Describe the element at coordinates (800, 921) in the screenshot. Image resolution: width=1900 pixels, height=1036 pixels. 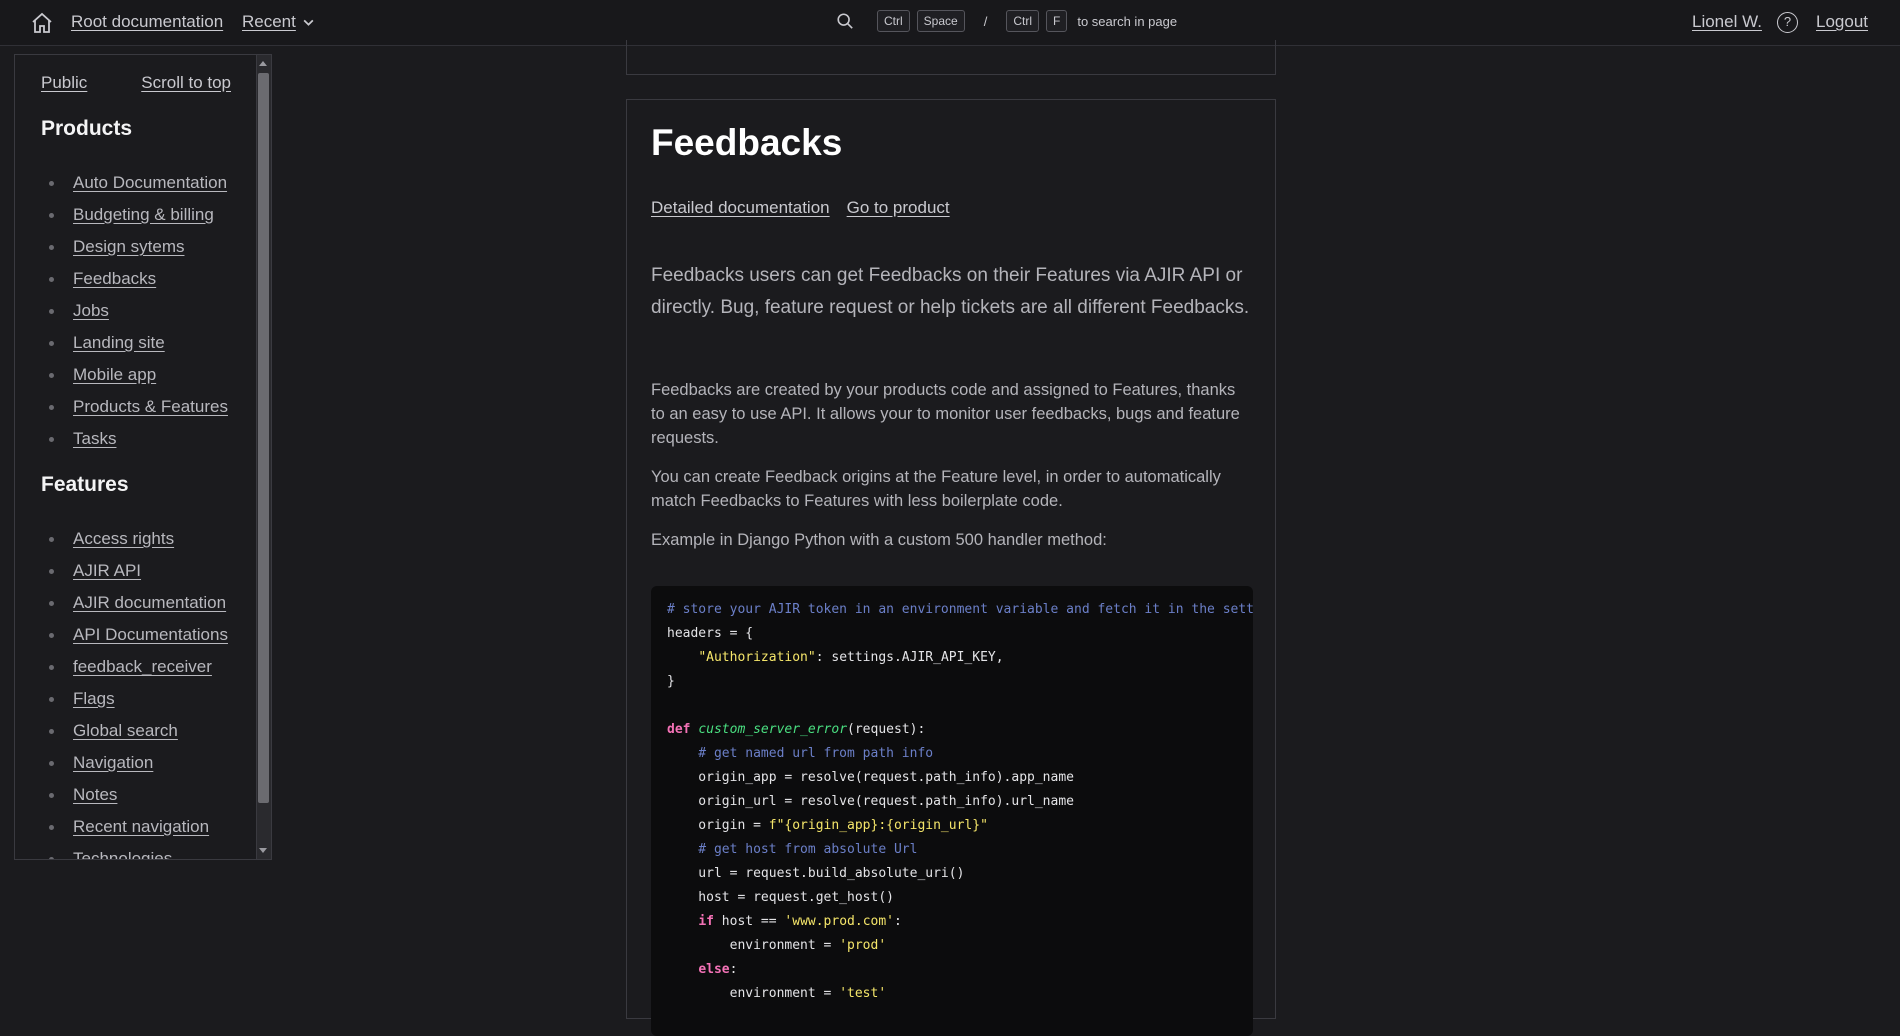
I see `code-line: if host == 'www.prod.com':` at that location.